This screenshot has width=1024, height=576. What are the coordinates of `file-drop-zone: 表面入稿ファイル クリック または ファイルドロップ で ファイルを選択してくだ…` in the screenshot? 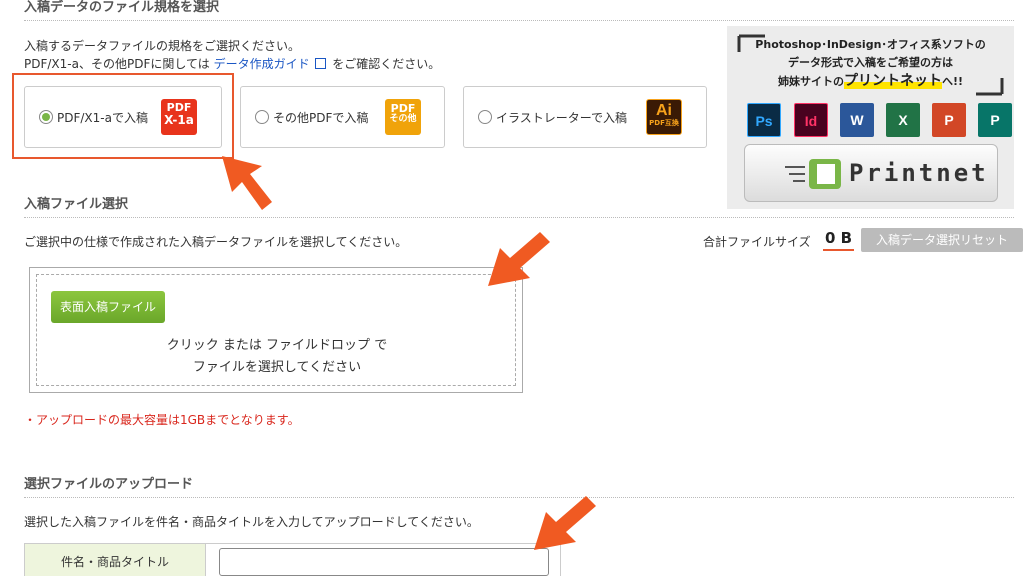 It's located at (276, 330).